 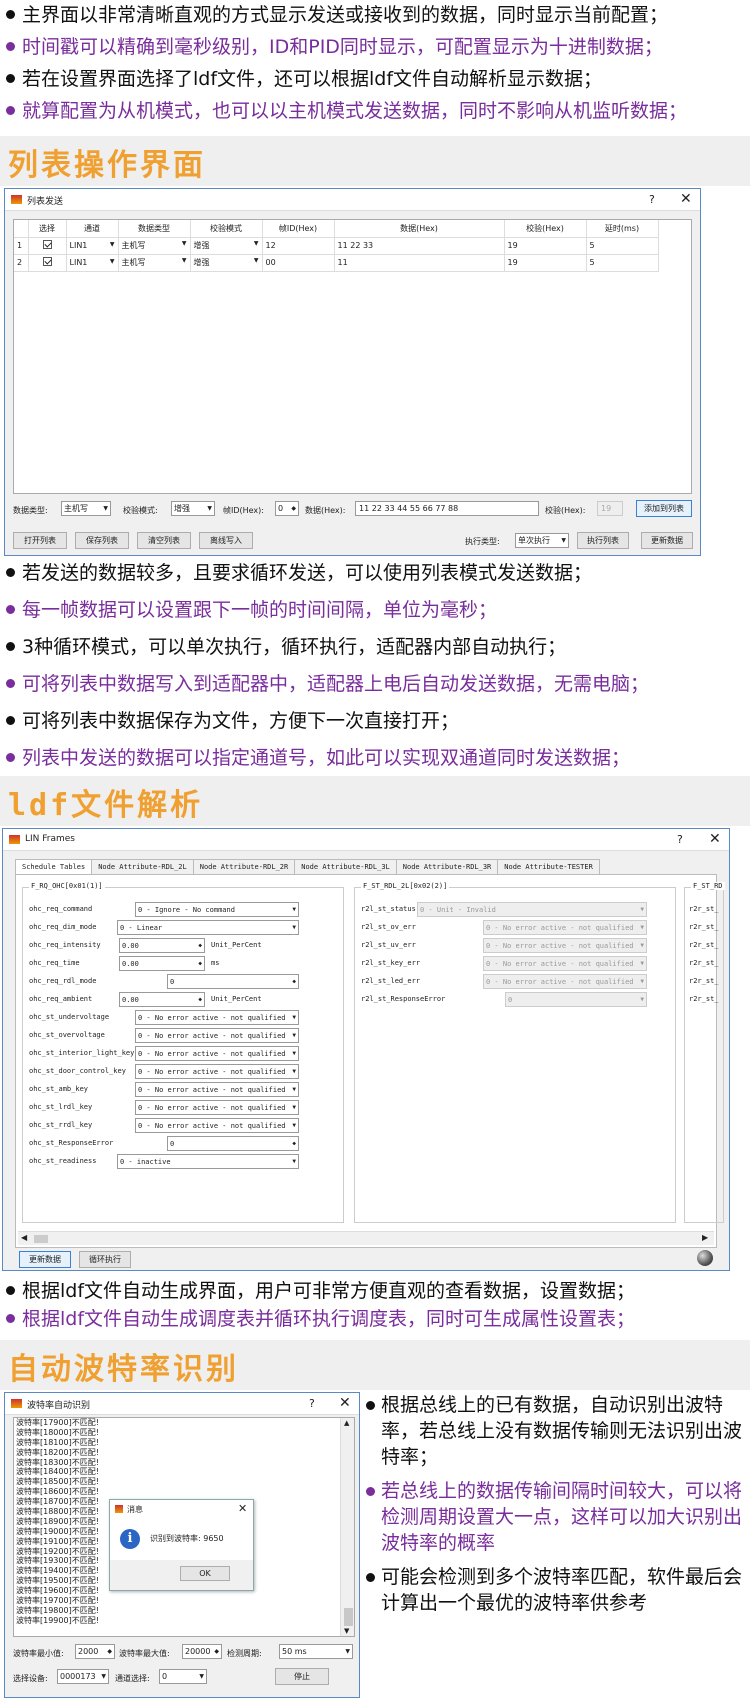 I want to click on signal-select: 0 - inactive ▼, so click(x=208, y=1161).